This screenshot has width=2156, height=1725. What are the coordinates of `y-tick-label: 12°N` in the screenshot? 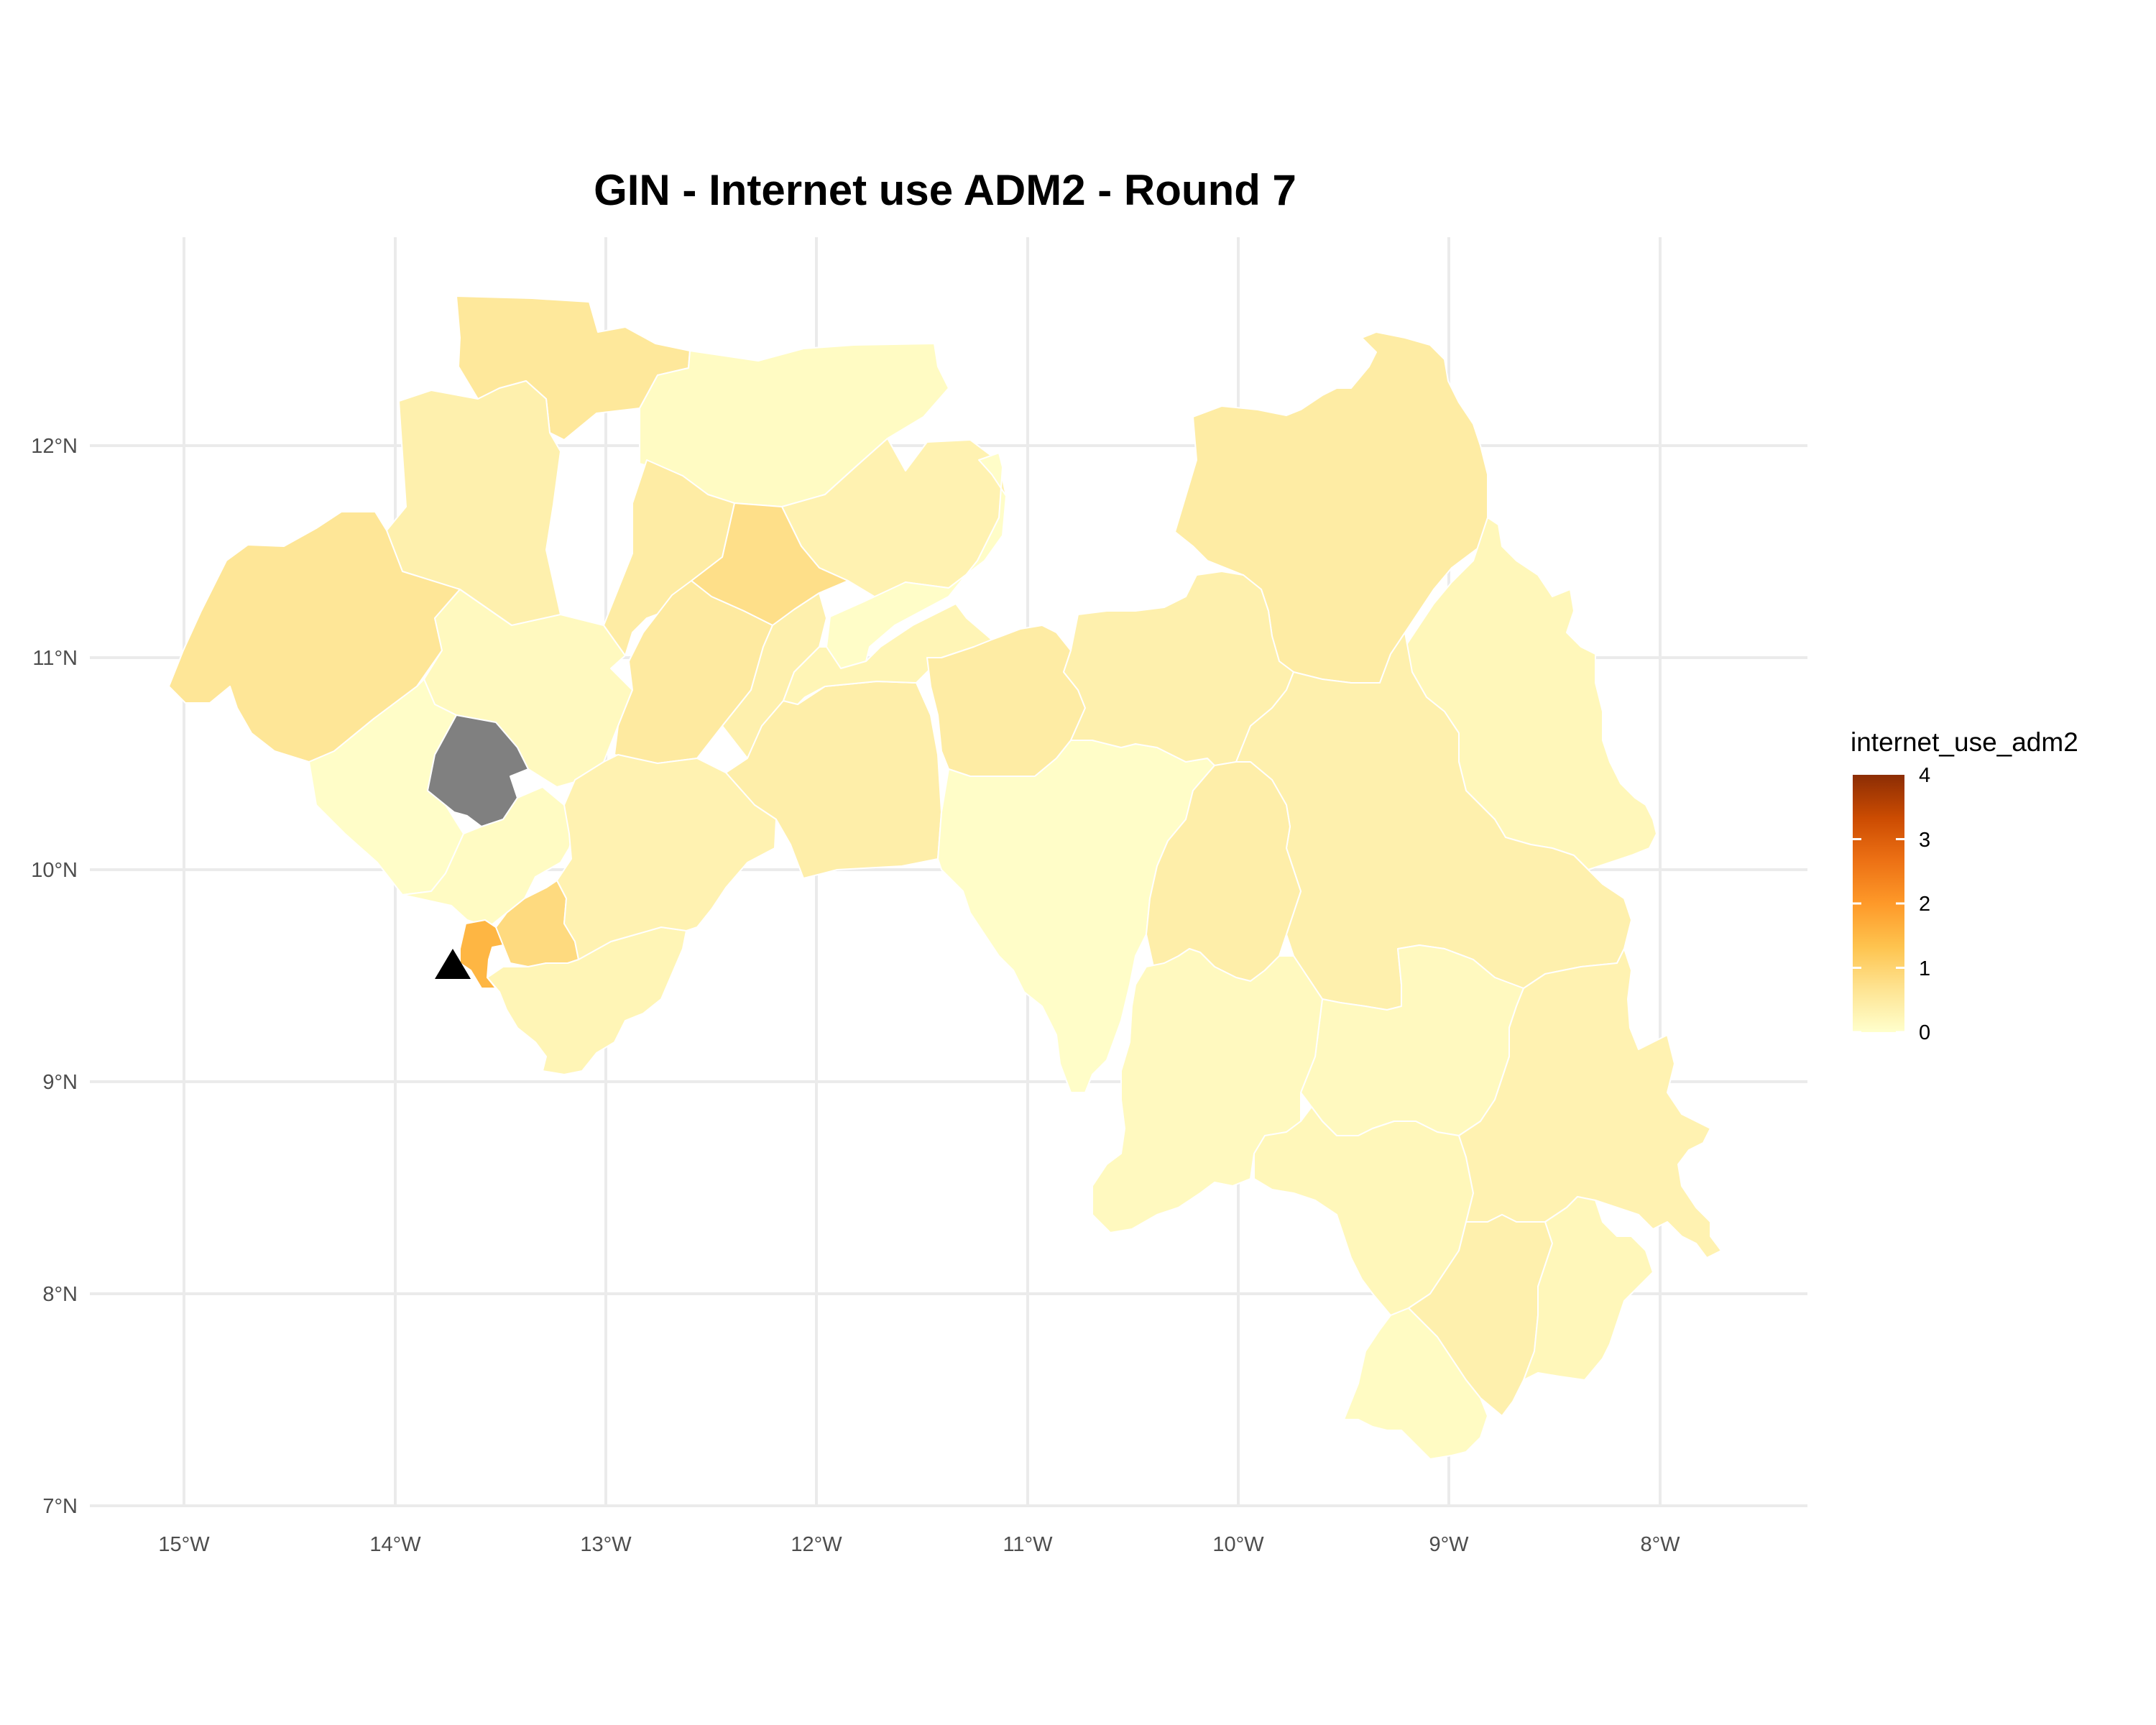 It's located at (54, 446).